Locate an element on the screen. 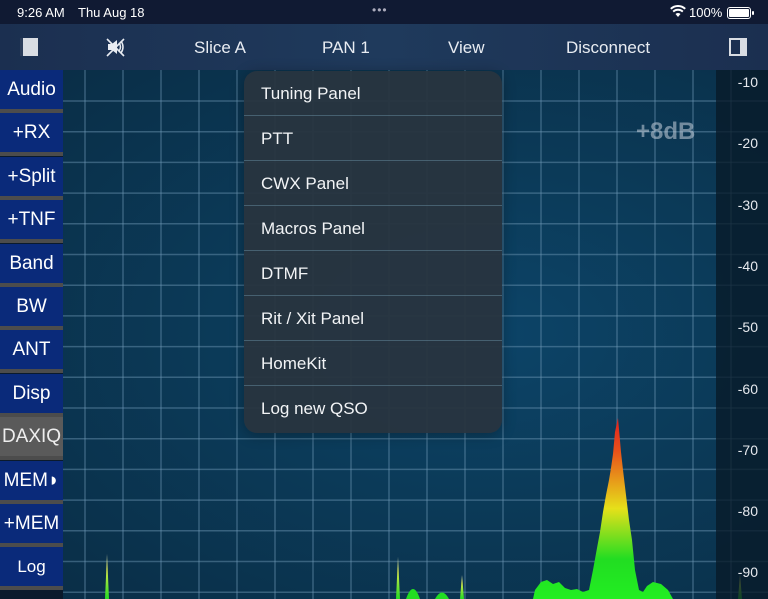 Image resolution: width=768 pixels, height=599 pixels. sidebar-button-ant: ANT is located at coordinates (31, 352).